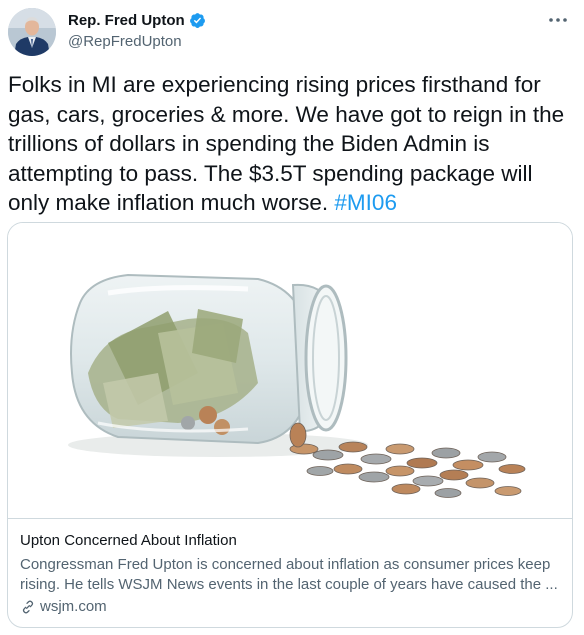  I want to click on more-options-button, so click(558, 20).